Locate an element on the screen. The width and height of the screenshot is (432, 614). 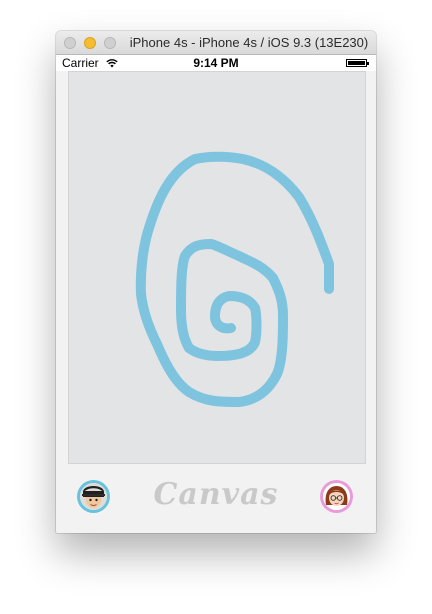
girl-face-icon is located at coordinates (336, 496).